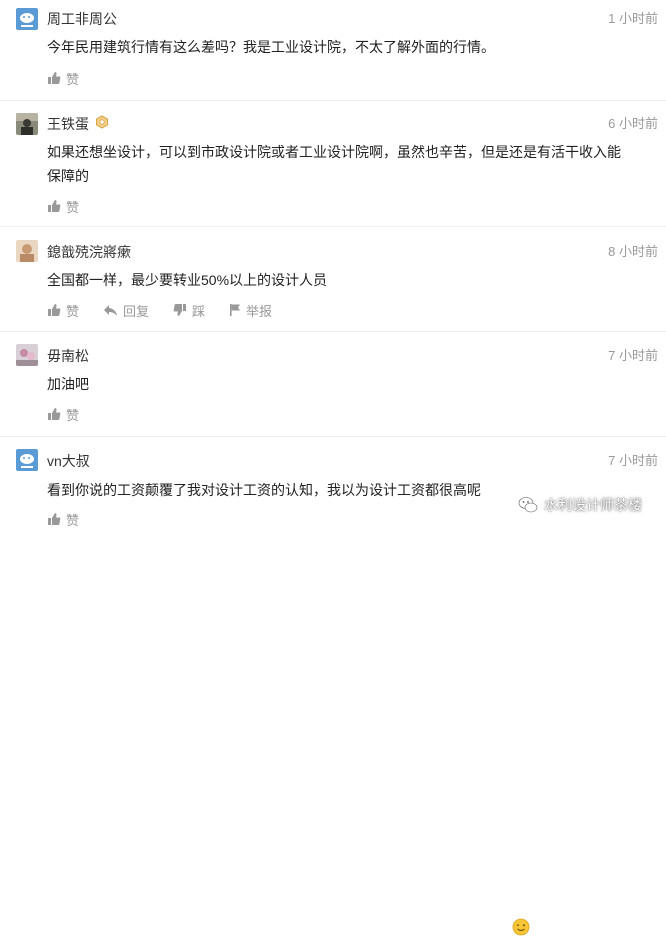 This screenshot has width=666, height=936. What do you see at coordinates (633, 251) in the screenshot?
I see `timestamp: 8 小时前` at bounding box center [633, 251].